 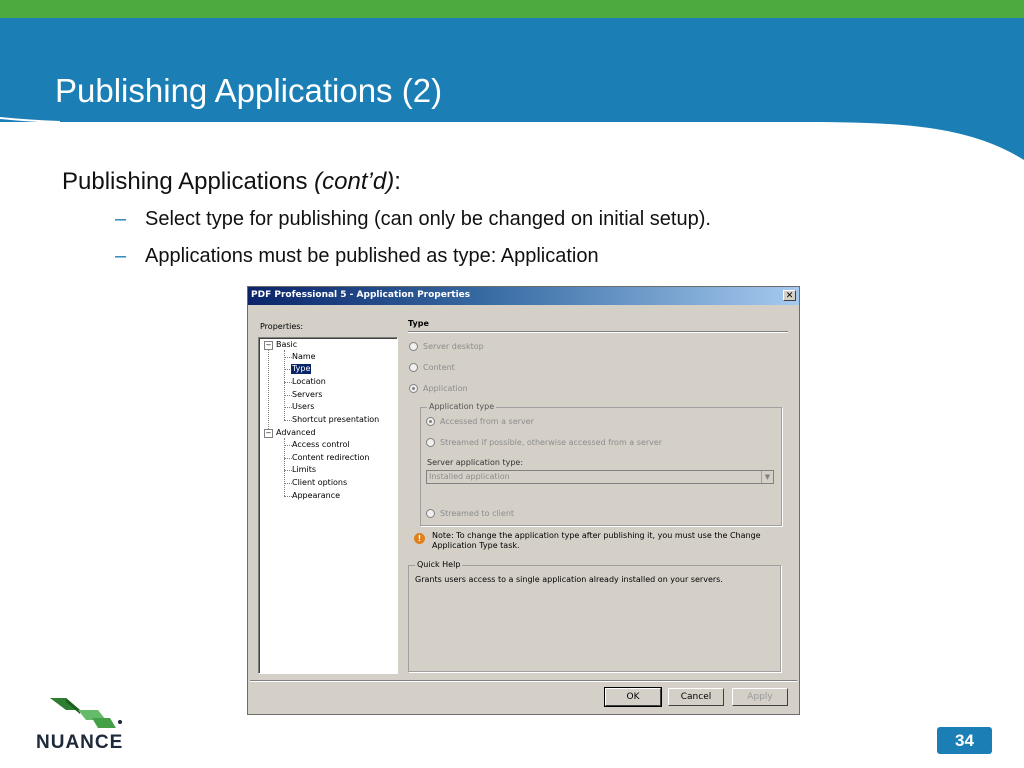 What do you see at coordinates (439, 367) in the screenshot?
I see `radio-label: Content` at bounding box center [439, 367].